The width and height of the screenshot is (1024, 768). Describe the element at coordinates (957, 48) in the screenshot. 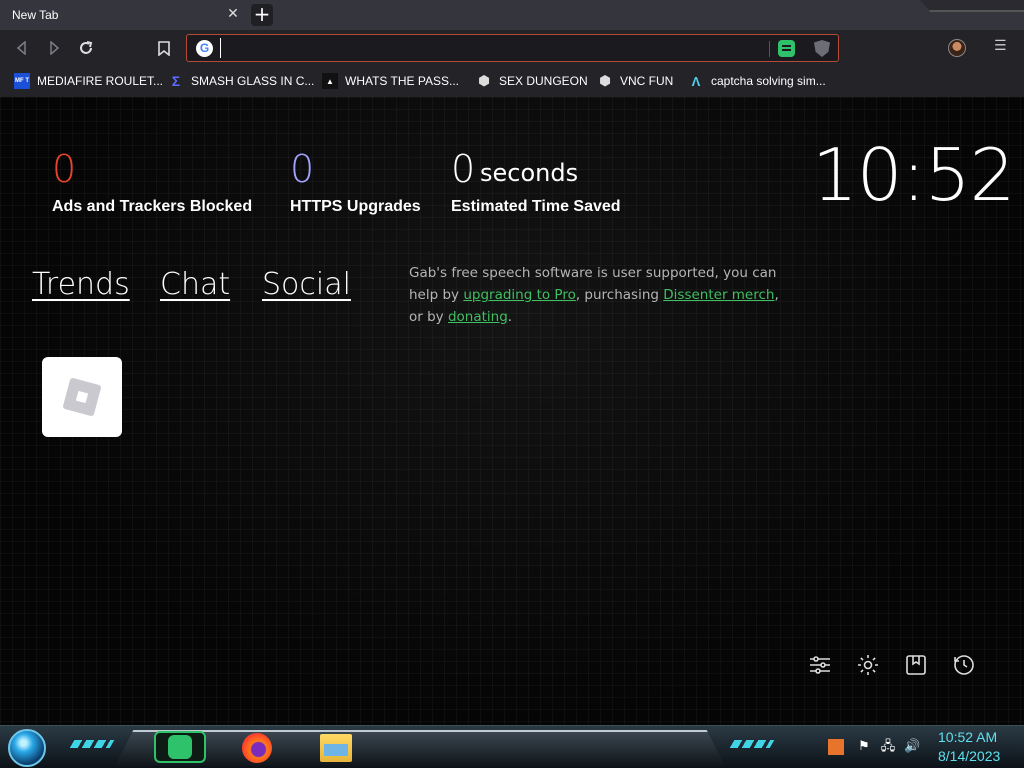

I see `profile-avatar` at that location.